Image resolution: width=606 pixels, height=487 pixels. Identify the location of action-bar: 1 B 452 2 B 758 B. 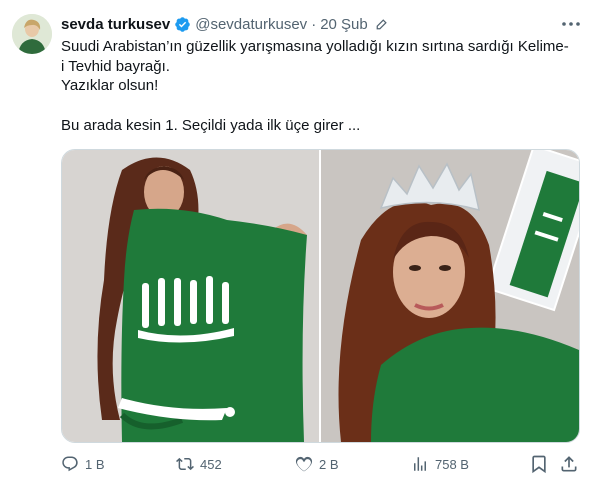
(321, 464).